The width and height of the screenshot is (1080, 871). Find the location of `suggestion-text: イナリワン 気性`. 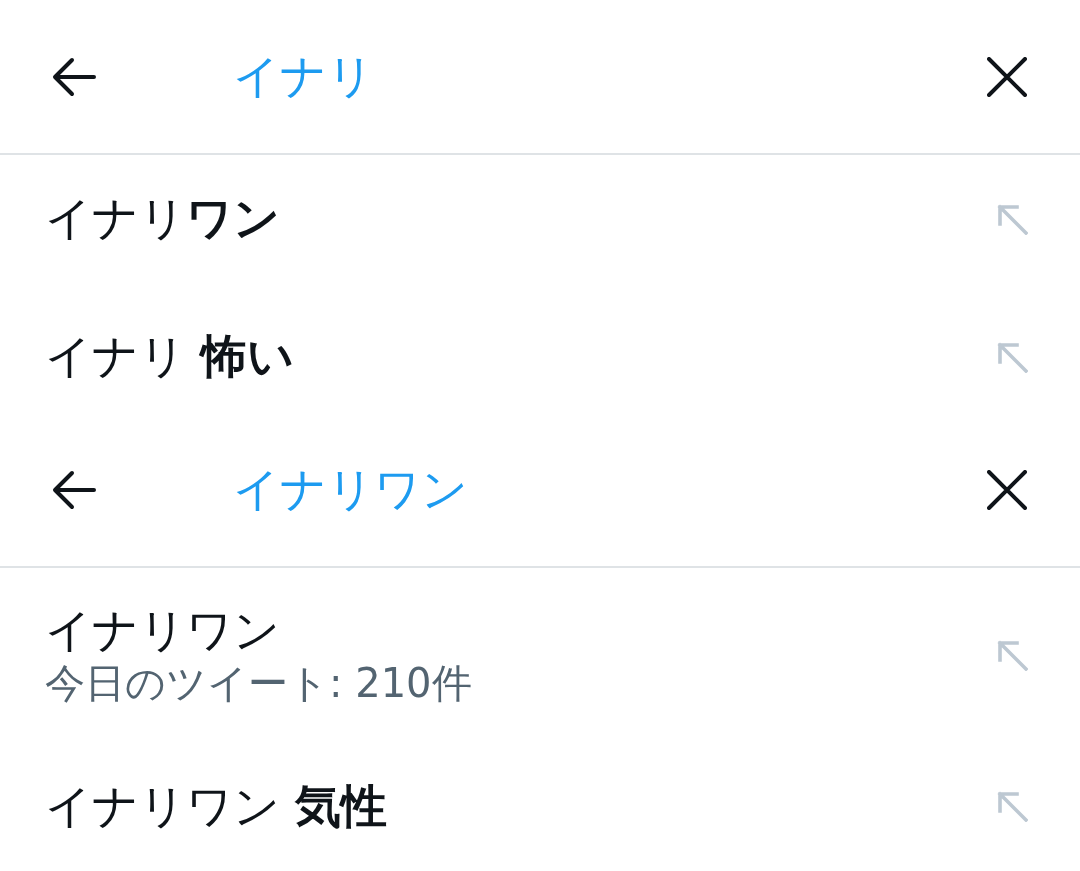

suggestion-text: イナリワン 気性 is located at coordinates (216, 806).